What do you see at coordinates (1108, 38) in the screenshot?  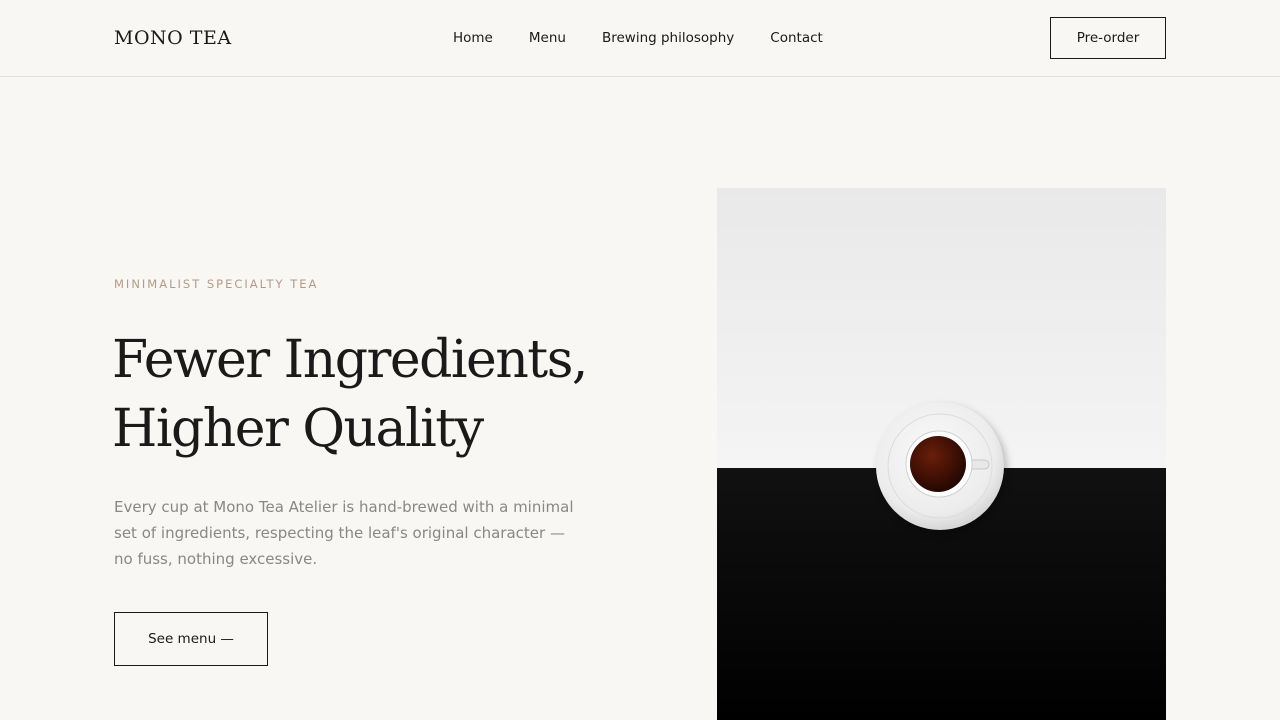 I see `preorder-button: Pre-order` at bounding box center [1108, 38].